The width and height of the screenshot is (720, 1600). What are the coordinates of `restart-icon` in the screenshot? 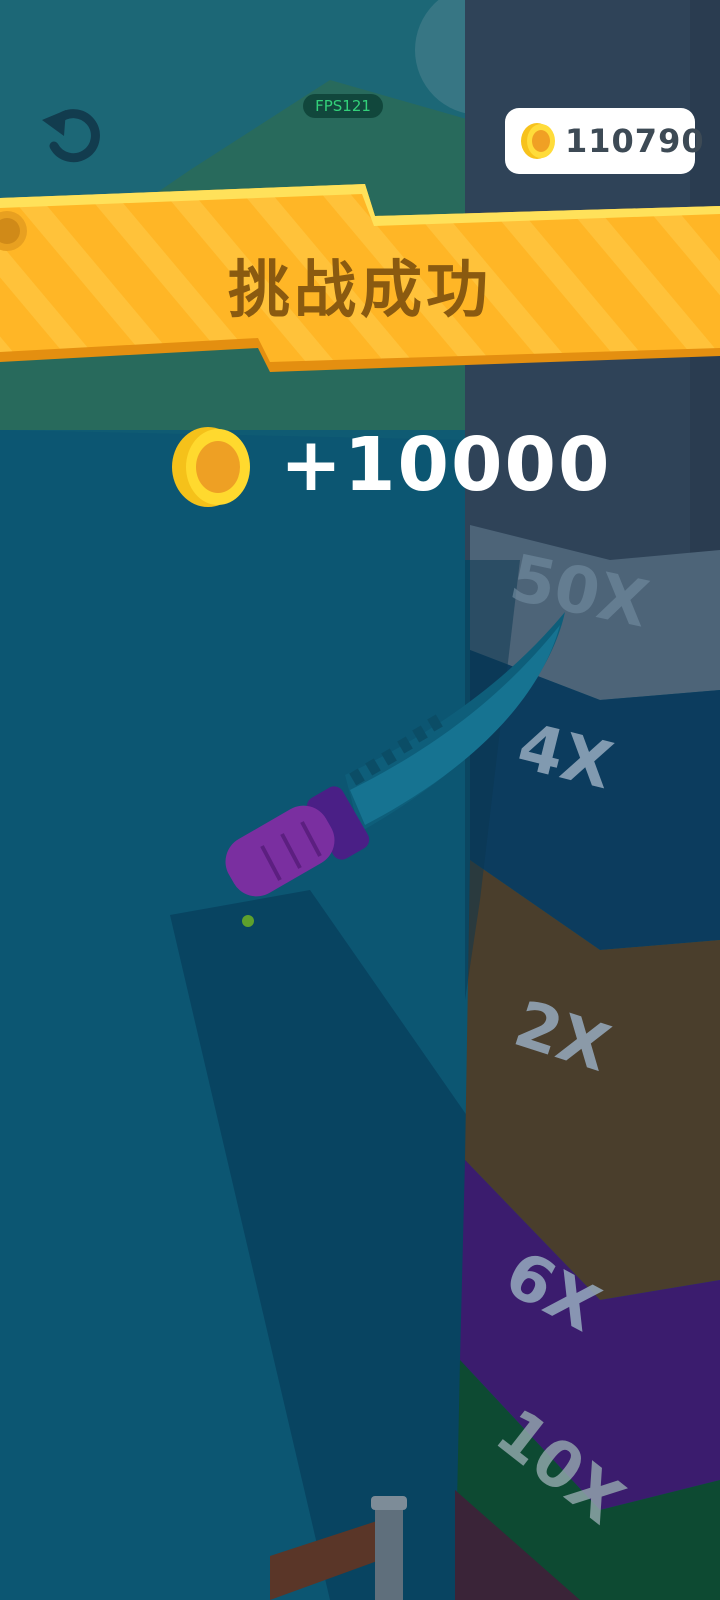 It's located at (71, 136).